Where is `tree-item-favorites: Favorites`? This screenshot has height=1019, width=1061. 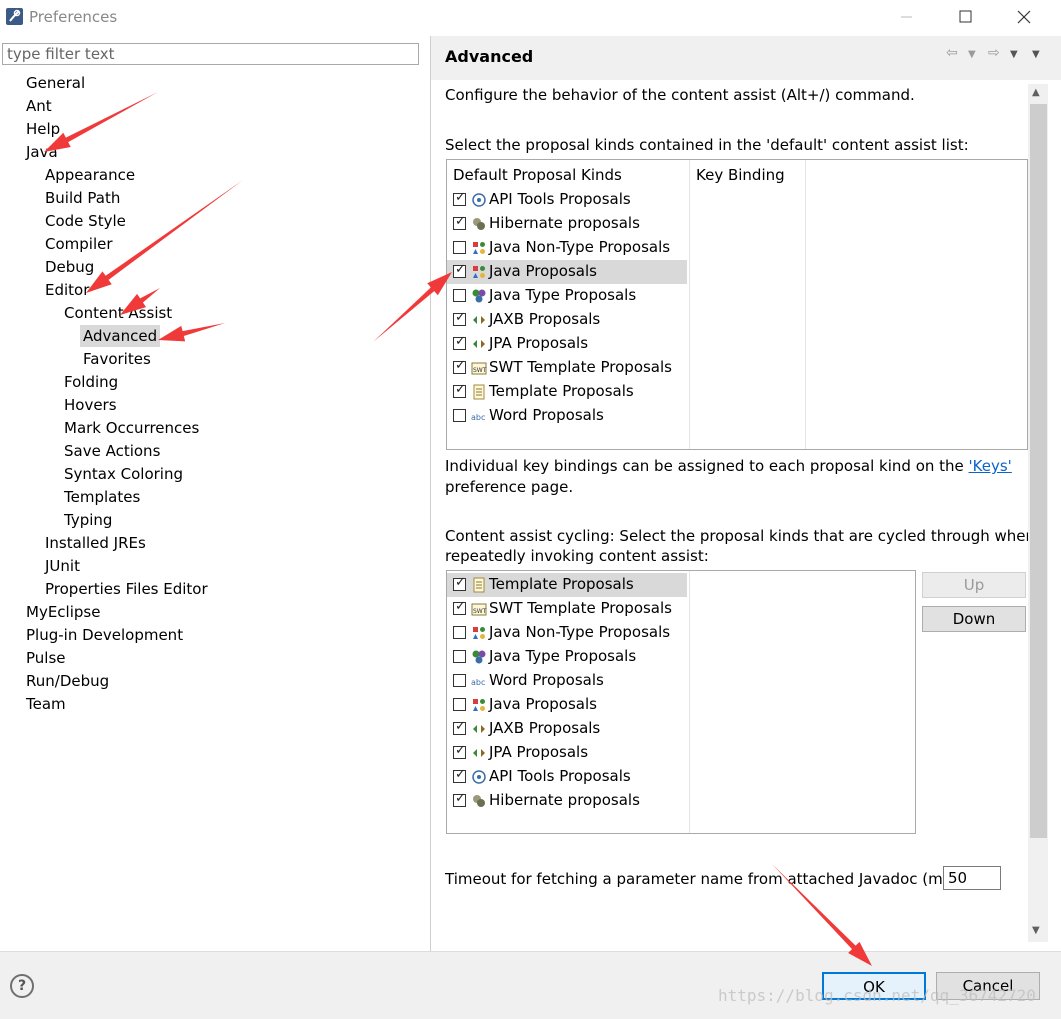
tree-item-favorites: Favorites is located at coordinates (117, 359).